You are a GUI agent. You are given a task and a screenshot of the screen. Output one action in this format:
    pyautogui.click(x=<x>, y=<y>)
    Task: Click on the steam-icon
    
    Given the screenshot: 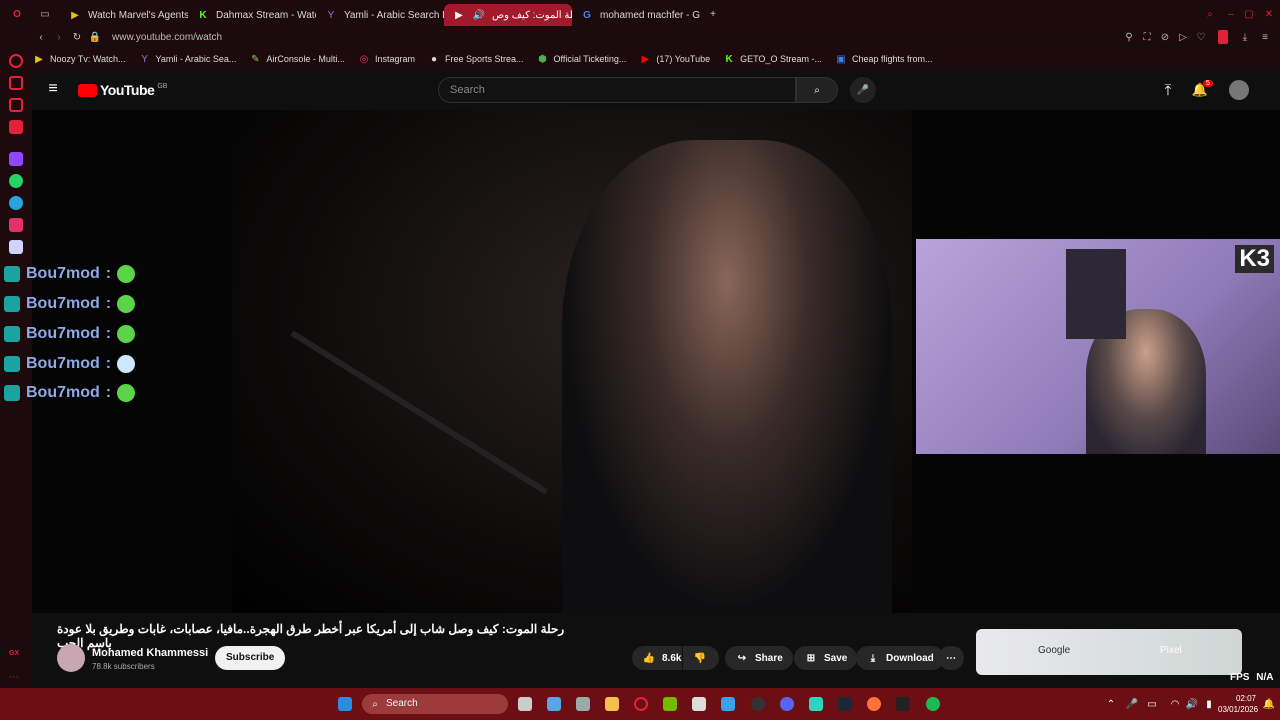 What is the action you would take?
    pyautogui.click(x=845, y=704)
    